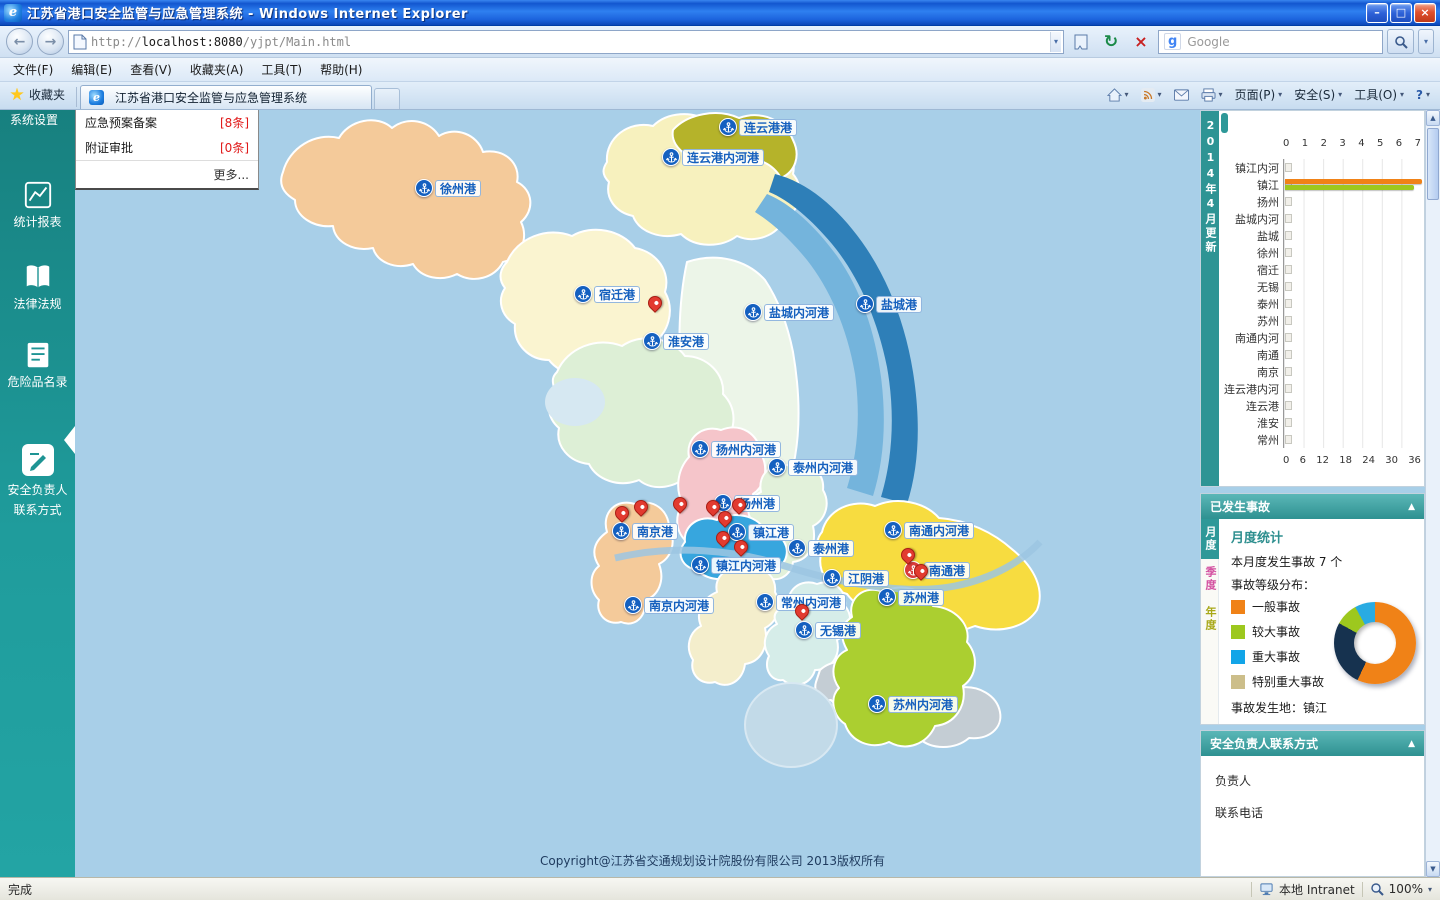 The width and height of the screenshot is (1440, 900). I want to click on port-label: 淮安港, so click(686, 341).